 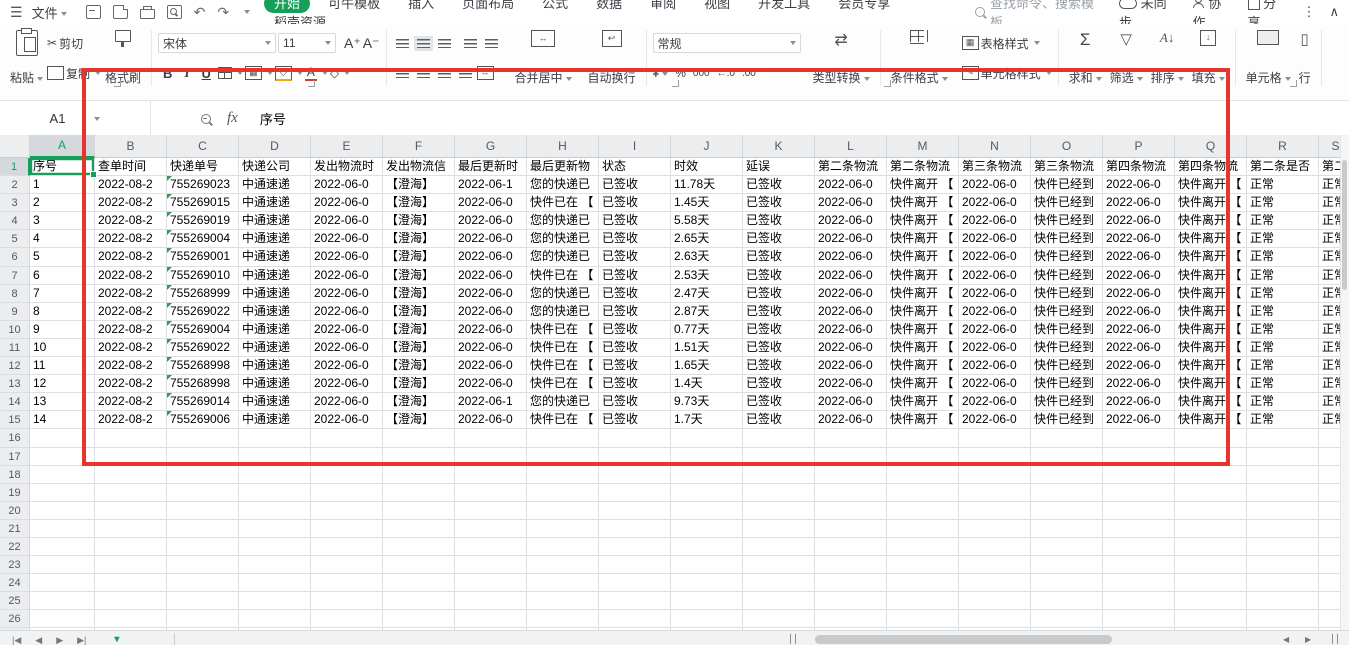 What do you see at coordinates (851, 420) in the screenshot?
I see `cell-L15: 2022-06-0` at bounding box center [851, 420].